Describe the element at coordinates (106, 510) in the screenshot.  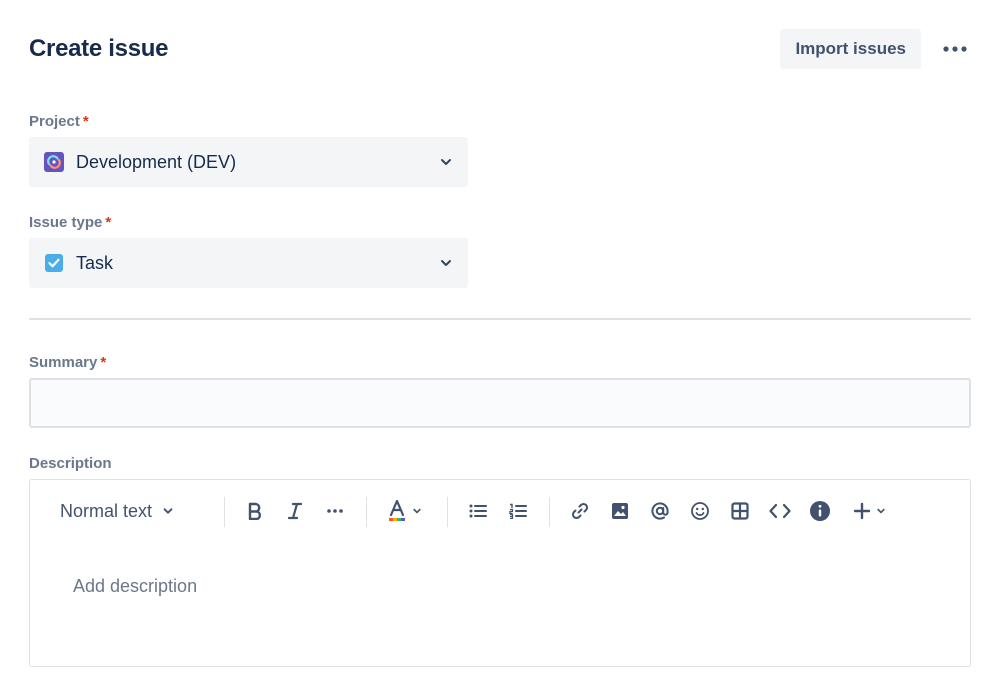
I see `text-style-label: Normal text` at that location.